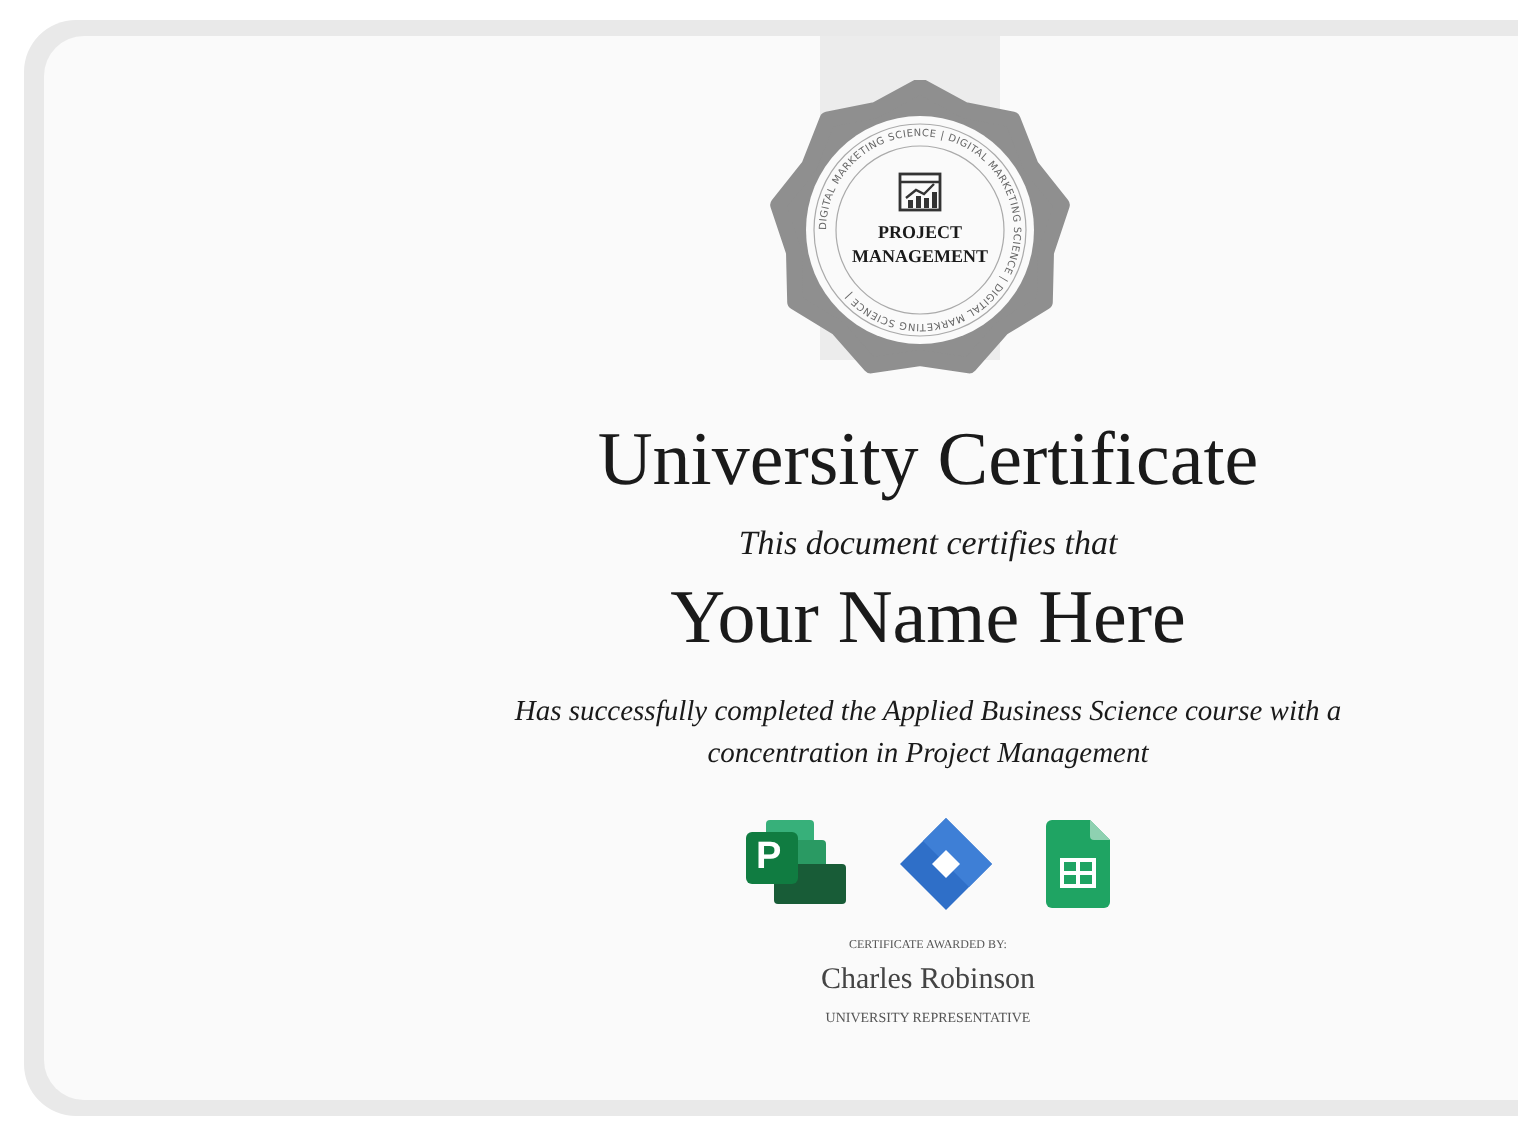  I want to click on signer-name: Charles Robinson, so click(928, 981).